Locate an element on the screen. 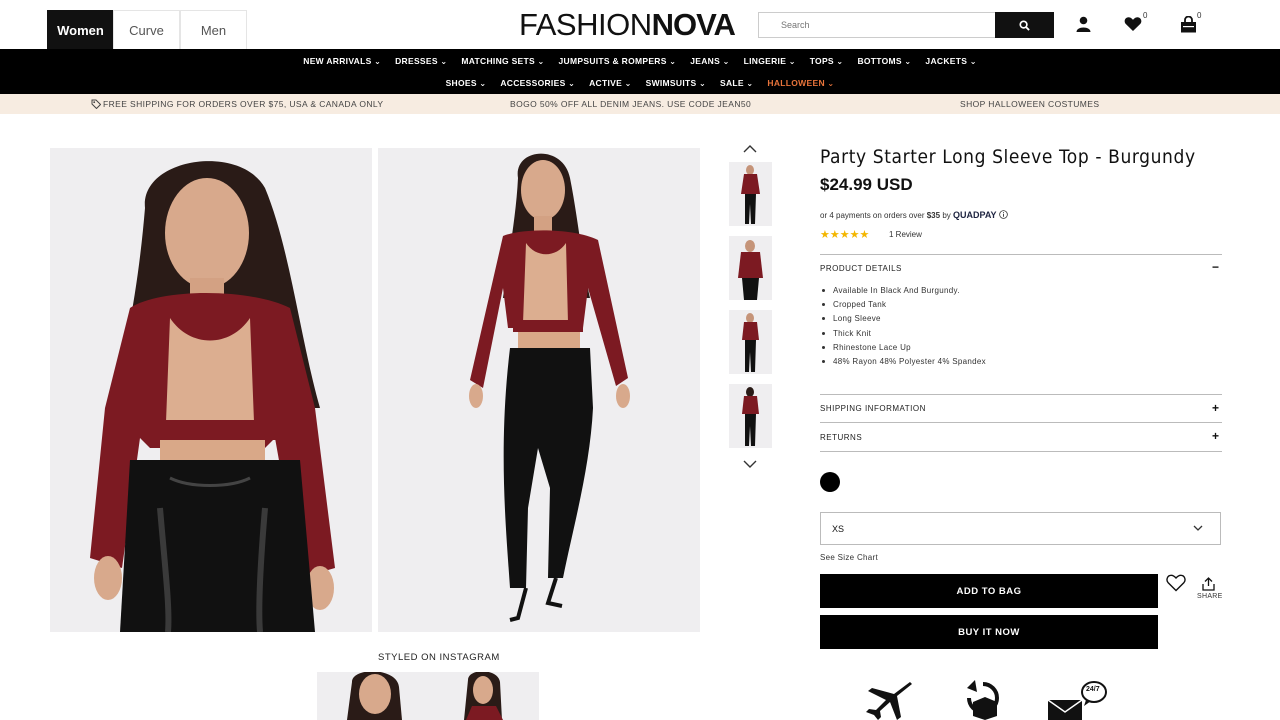 This screenshot has height=720, width=1280. nav-halloween: HALLOWEEN is located at coordinates (800, 83).